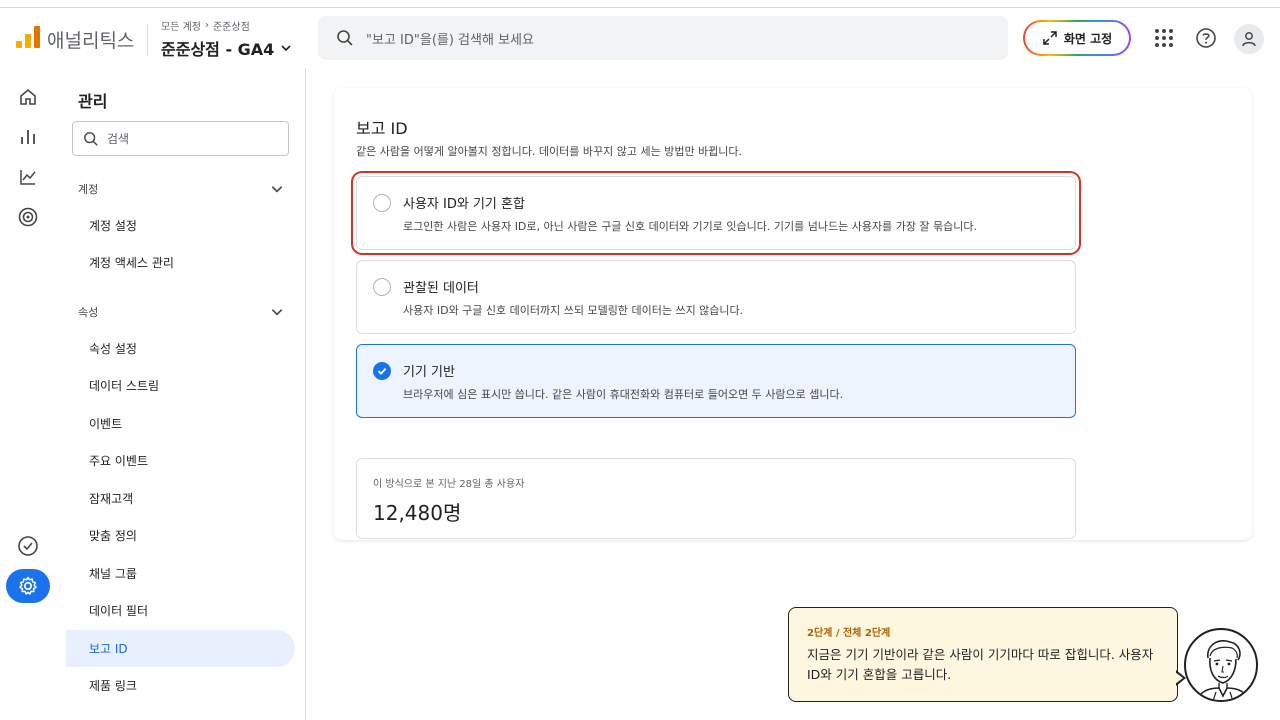  Describe the element at coordinates (113, 536) in the screenshot. I see `nav-item-label: 맞춤 정의` at that location.